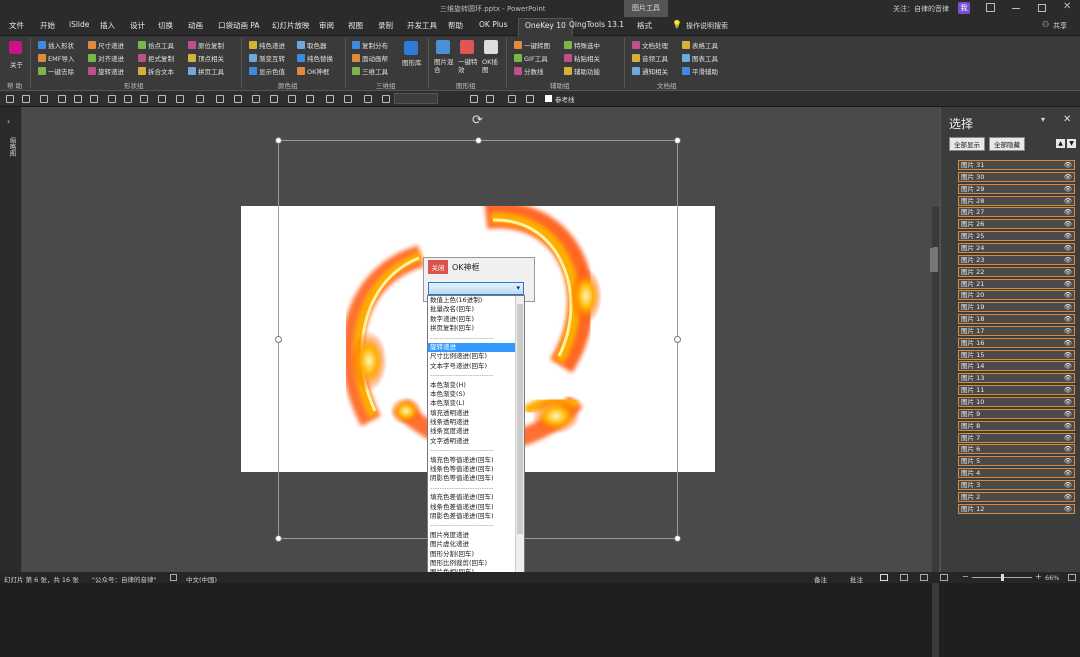 The height and width of the screenshot is (657, 1080). I want to click on layer-item: 图片 6 👁, so click(1016, 449).